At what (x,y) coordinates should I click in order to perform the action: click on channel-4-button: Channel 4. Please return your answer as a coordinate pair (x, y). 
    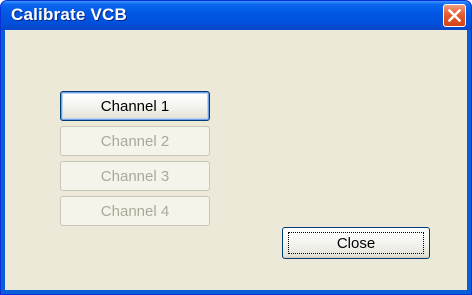
    Looking at the image, I should click on (135, 211).